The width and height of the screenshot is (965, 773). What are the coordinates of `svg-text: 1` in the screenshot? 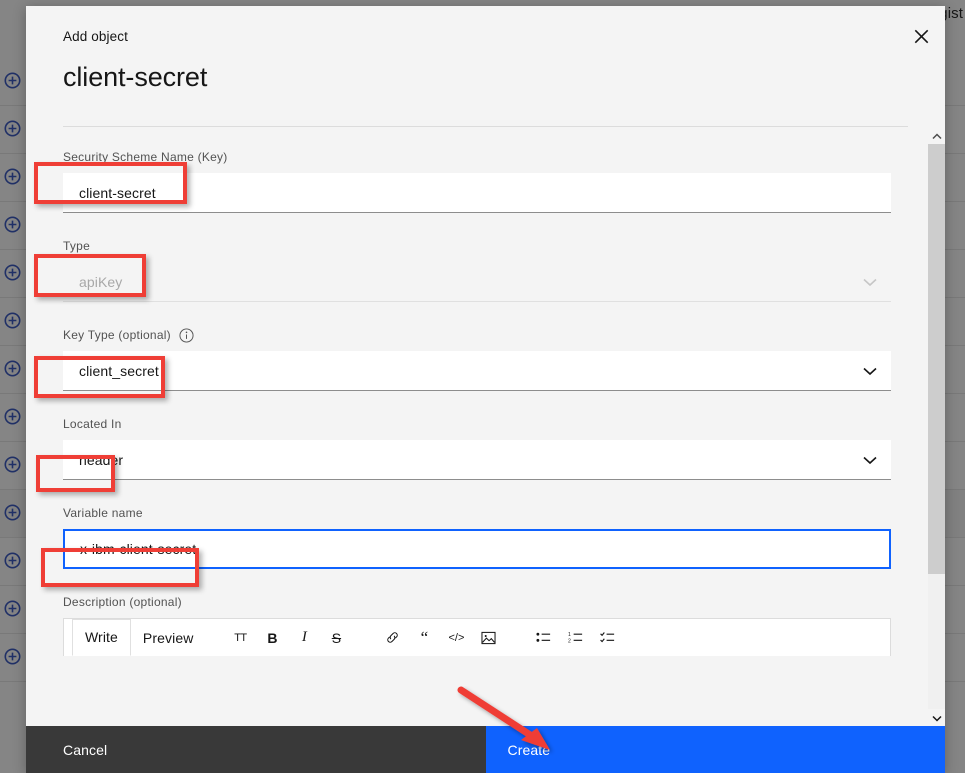 It's located at (569, 635).